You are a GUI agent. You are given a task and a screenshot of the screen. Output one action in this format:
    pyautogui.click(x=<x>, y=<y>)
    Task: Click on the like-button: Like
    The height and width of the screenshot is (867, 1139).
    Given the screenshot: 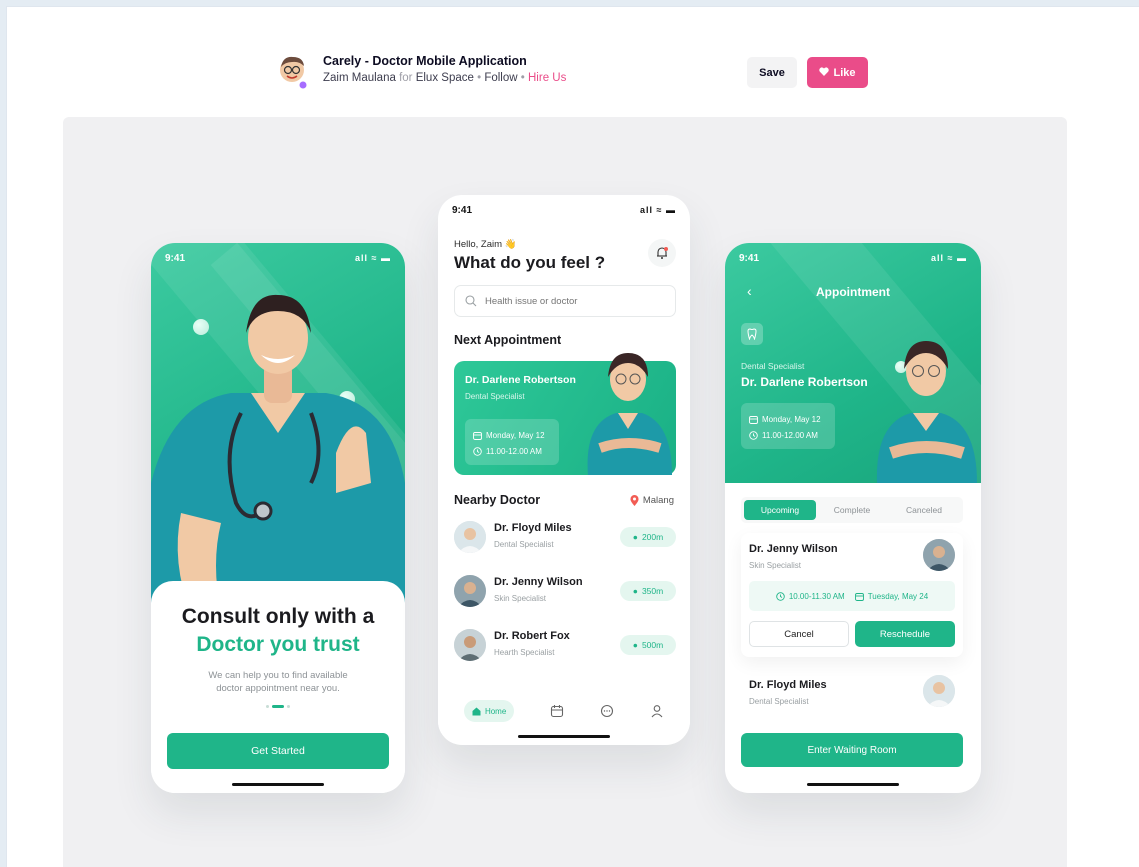 What is the action you would take?
    pyautogui.click(x=837, y=72)
    